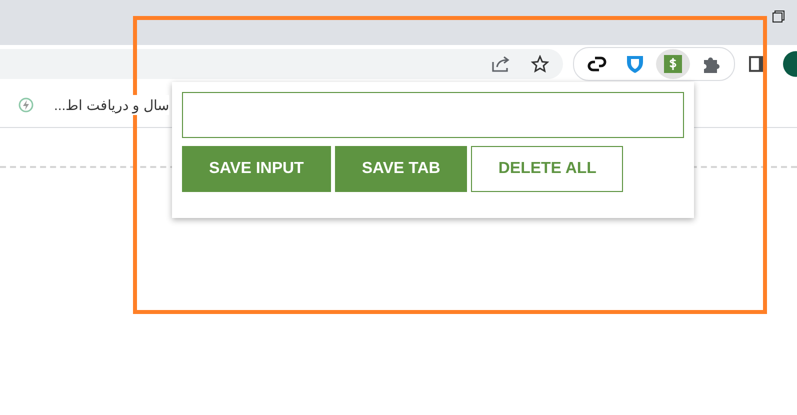 The image size is (797, 415). What do you see at coordinates (790, 63) in the screenshot?
I see `profile-avatar` at bounding box center [790, 63].